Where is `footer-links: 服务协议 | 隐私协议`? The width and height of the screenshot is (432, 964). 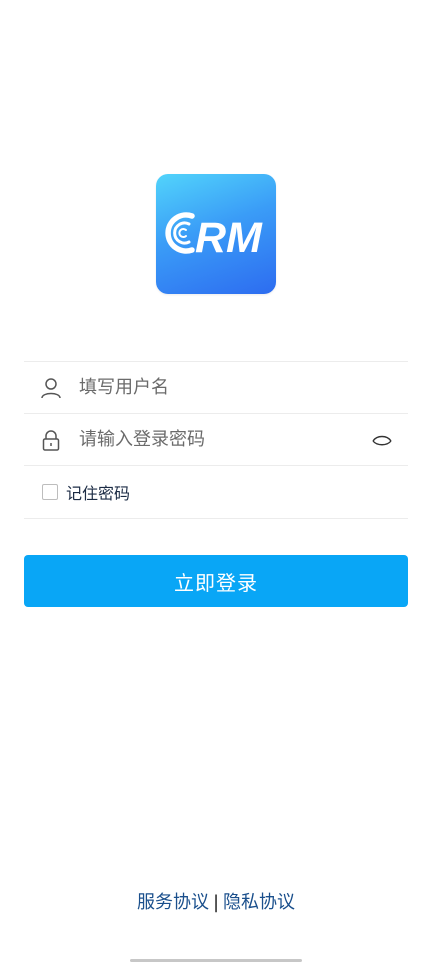
footer-links: 服务协议 | 隐私协议 is located at coordinates (216, 901).